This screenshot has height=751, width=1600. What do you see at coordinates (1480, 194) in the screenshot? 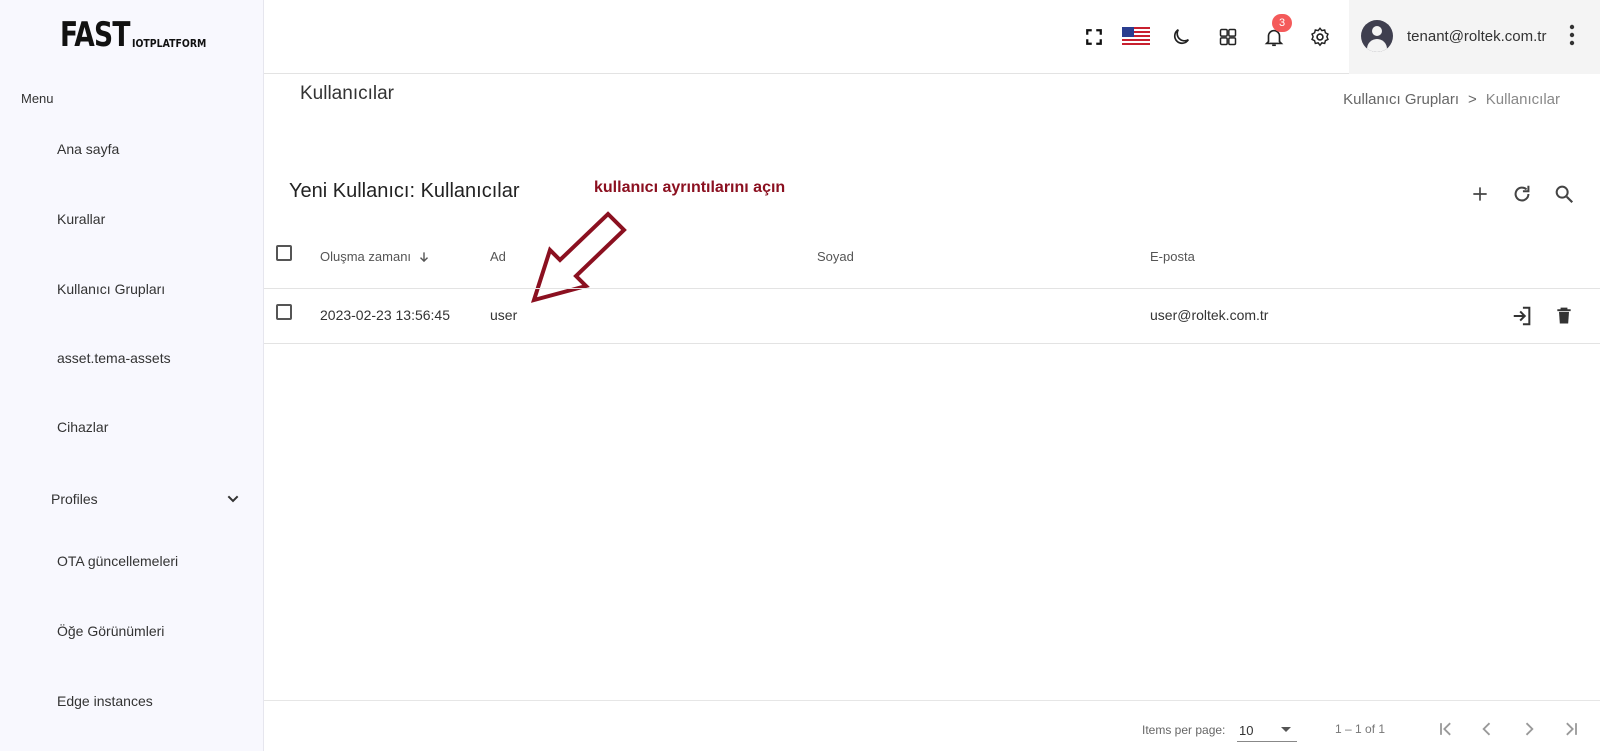
I see `add-user-button` at bounding box center [1480, 194].